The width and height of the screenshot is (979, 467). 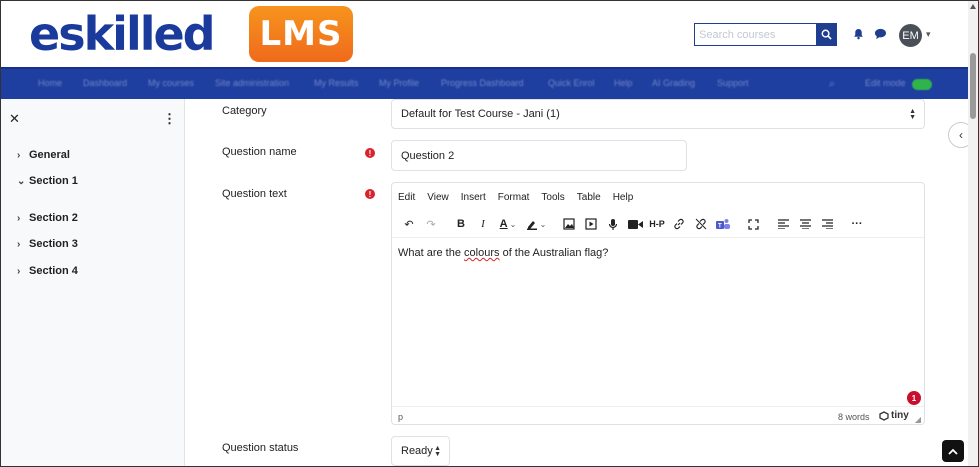 I want to click on question-status-label: Question status, so click(x=260, y=448).